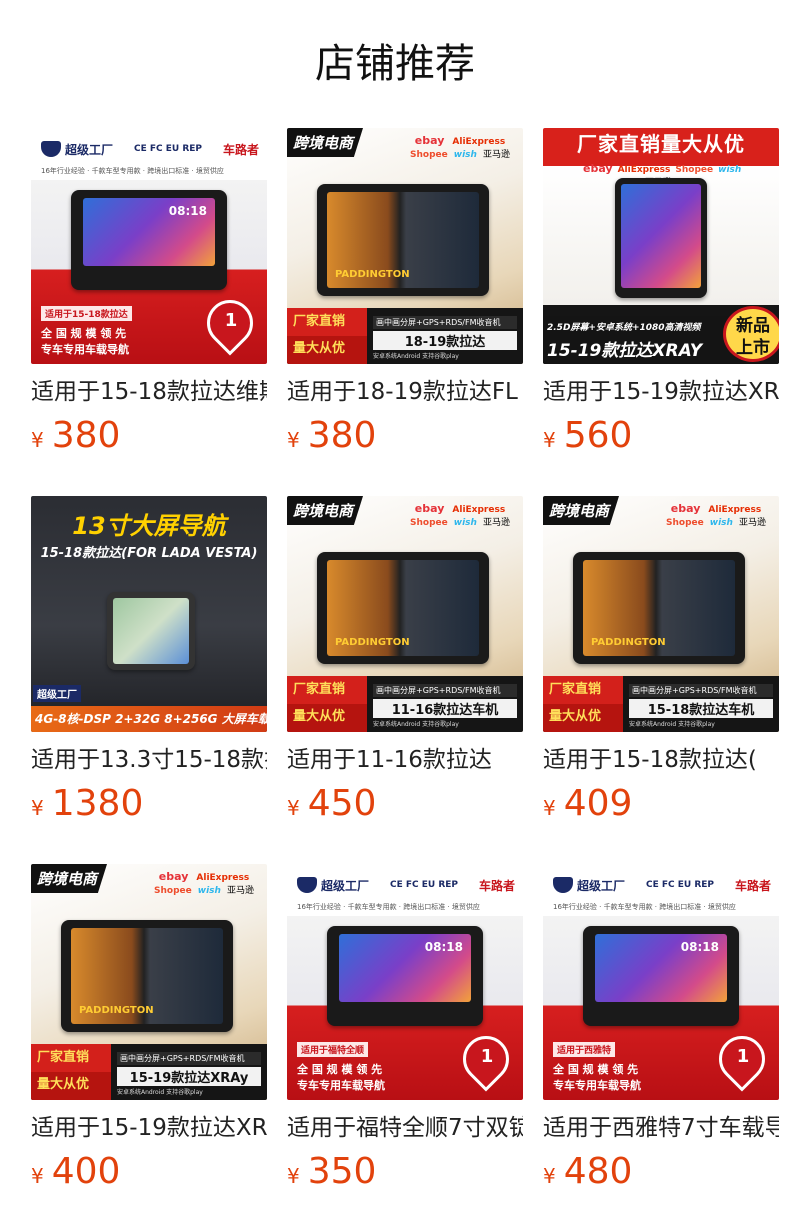  Describe the element at coordinates (598, 803) in the screenshot. I see `price-value: 409` at that location.